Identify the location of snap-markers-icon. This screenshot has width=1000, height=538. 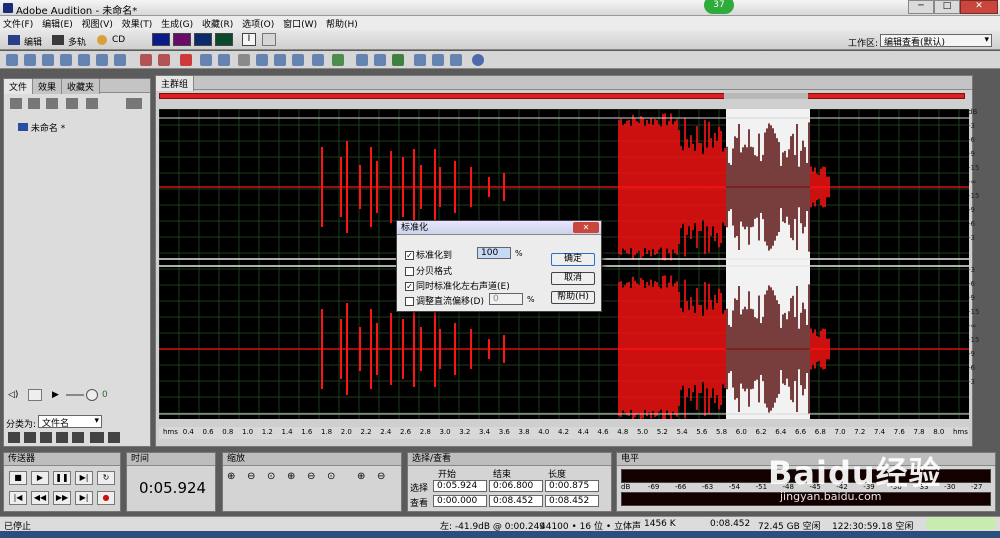
(398, 60).